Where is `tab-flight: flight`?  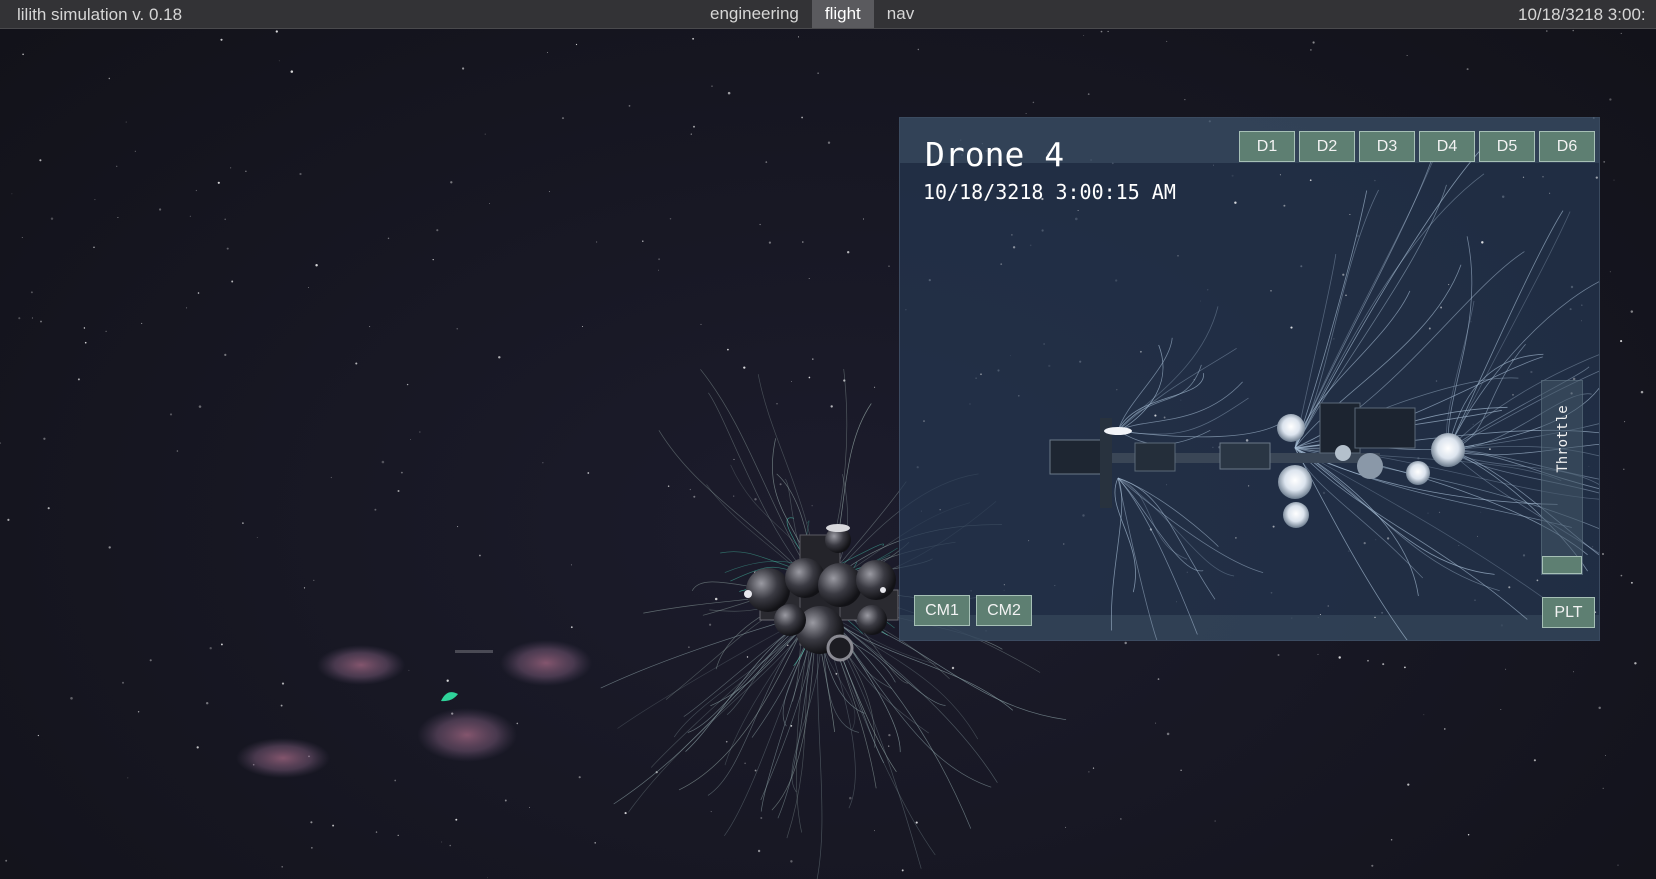 tab-flight: flight is located at coordinates (842, 14).